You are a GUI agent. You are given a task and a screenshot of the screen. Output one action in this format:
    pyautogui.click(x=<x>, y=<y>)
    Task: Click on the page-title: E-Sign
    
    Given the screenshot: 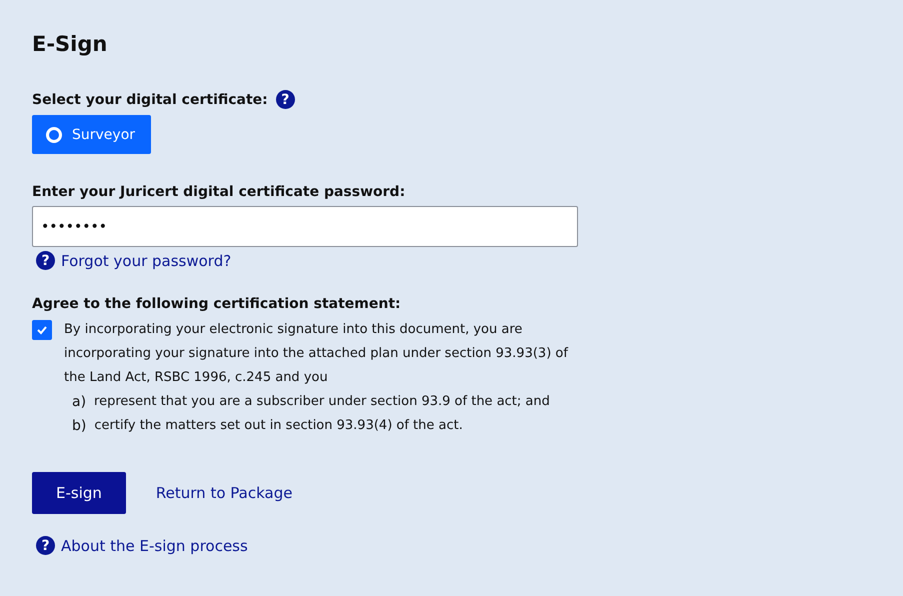 What is the action you would take?
    pyautogui.click(x=70, y=44)
    